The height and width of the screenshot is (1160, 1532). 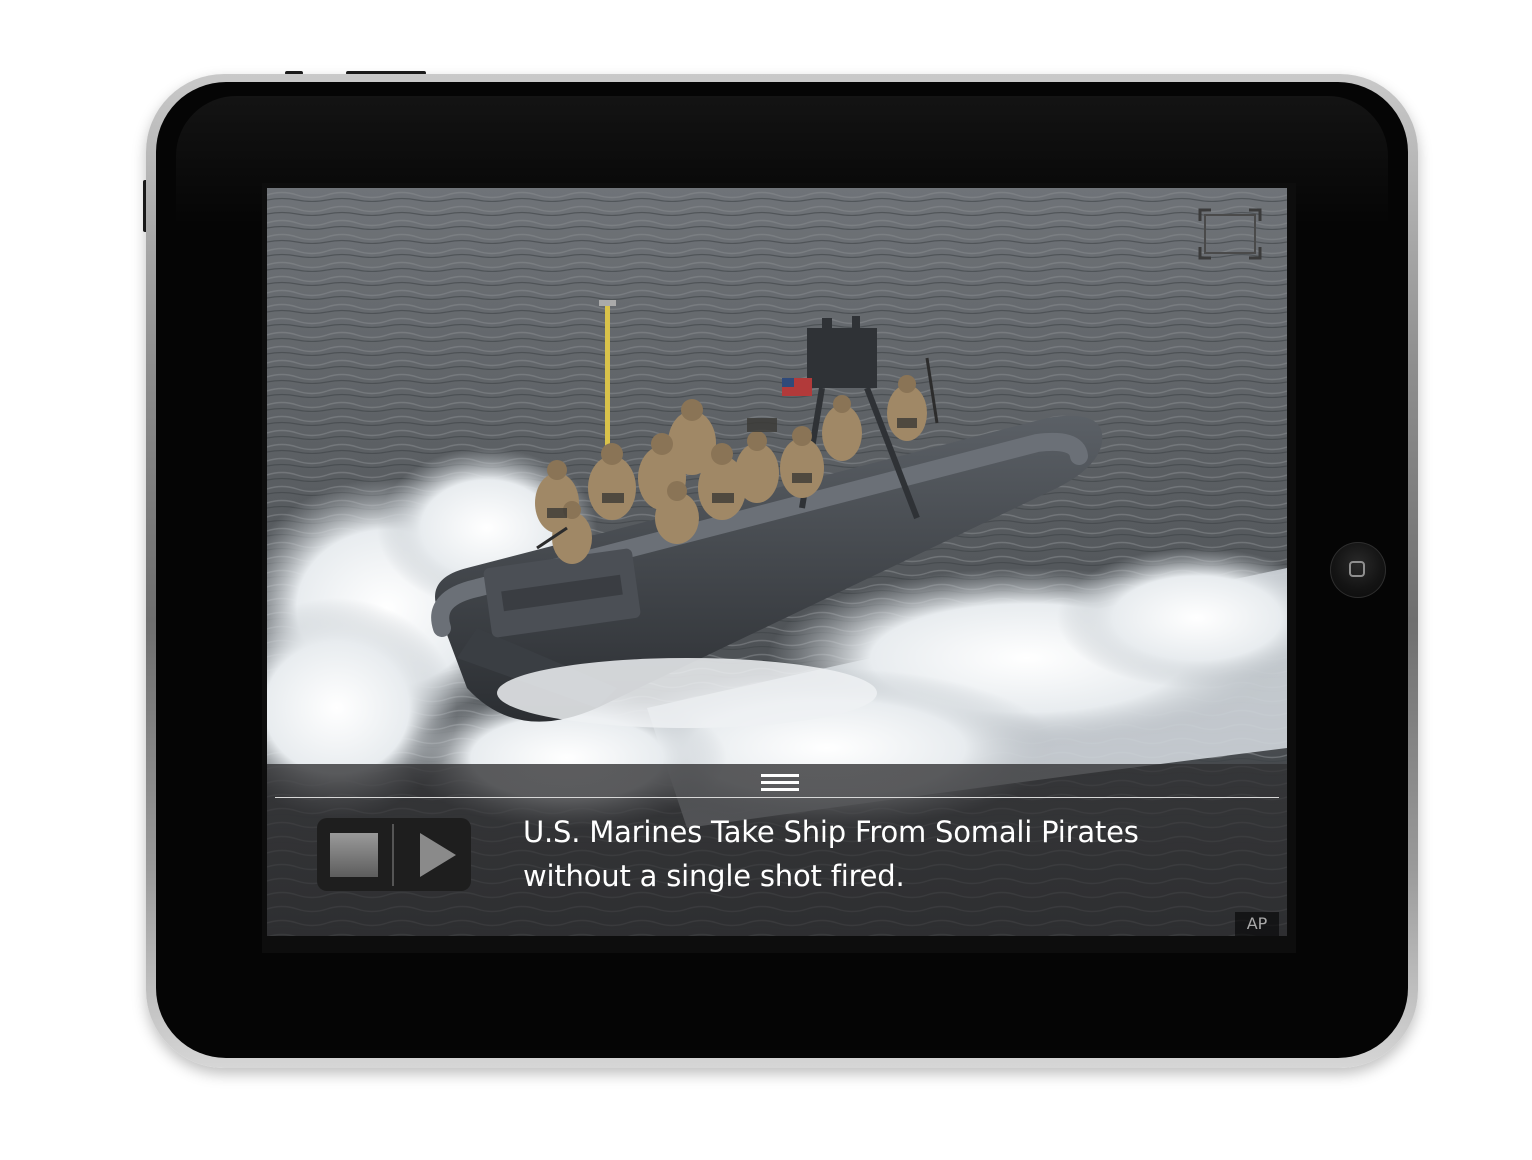 What do you see at coordinates (354, 855) in the screenshot?
I see `stop-square-icon` at bounding box center [354, 855].